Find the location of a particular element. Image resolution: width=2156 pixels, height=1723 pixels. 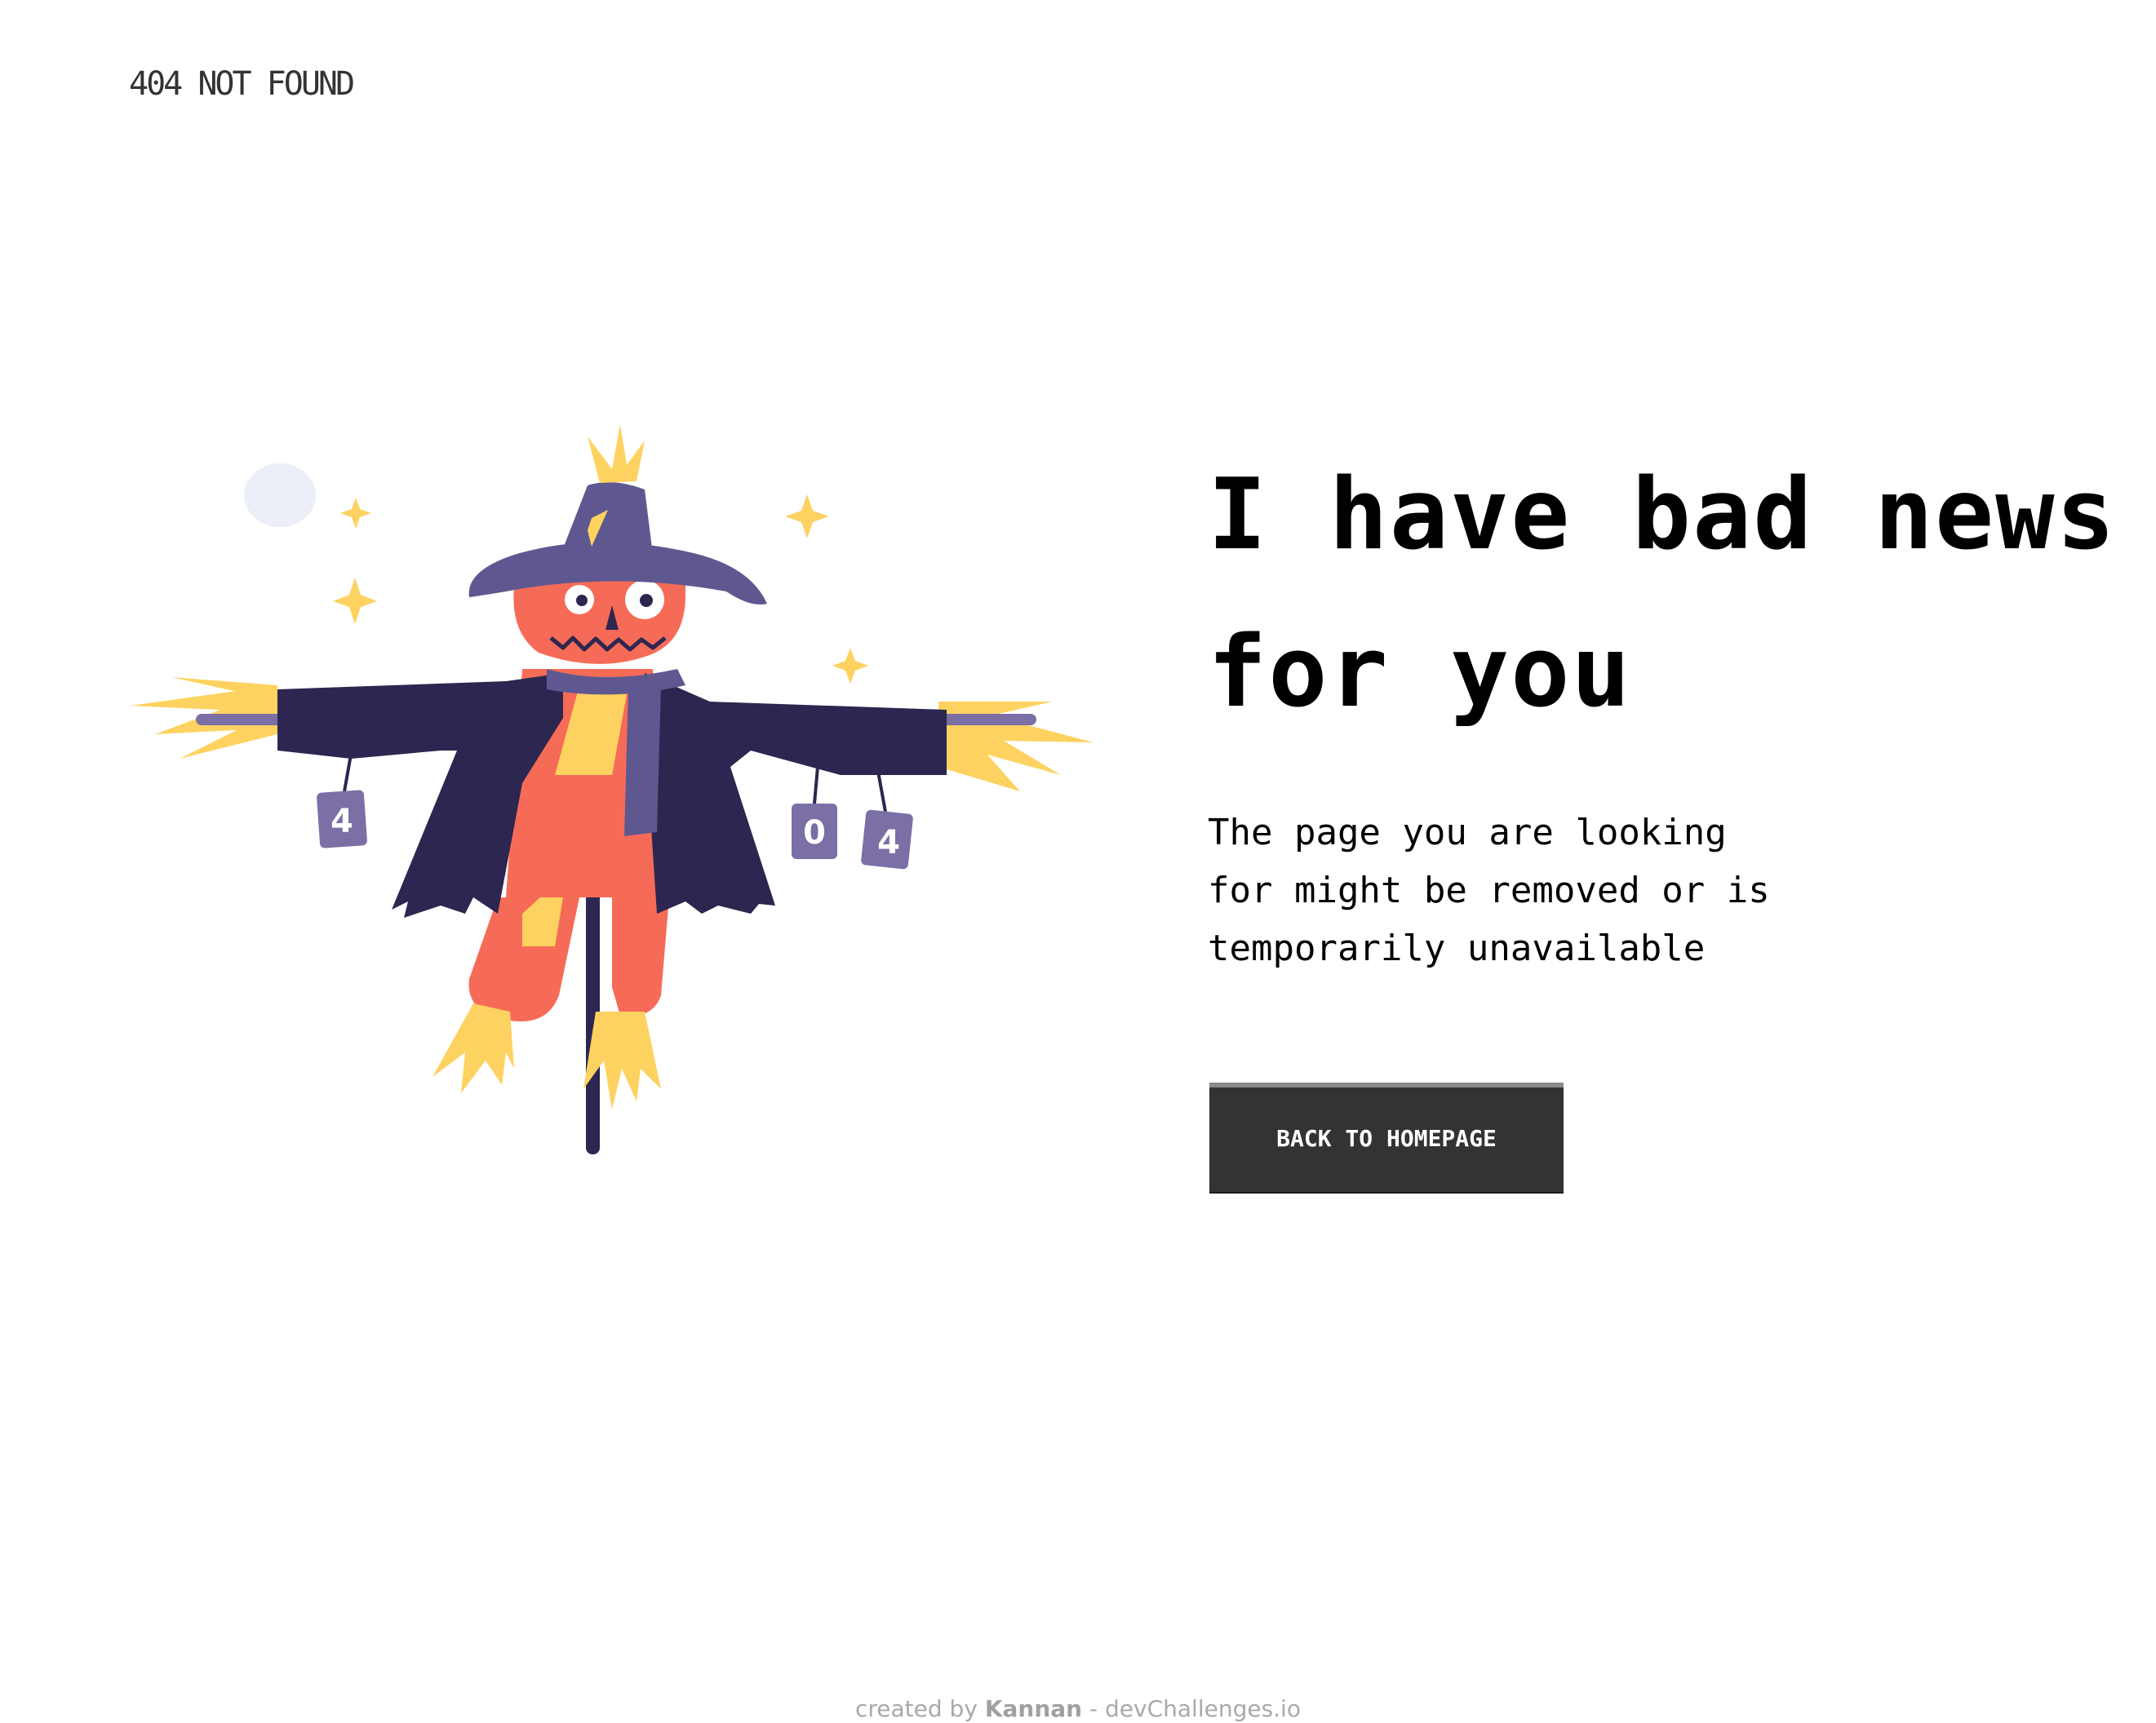

footer-prefix: created by is located at coordinates (920, 1708).